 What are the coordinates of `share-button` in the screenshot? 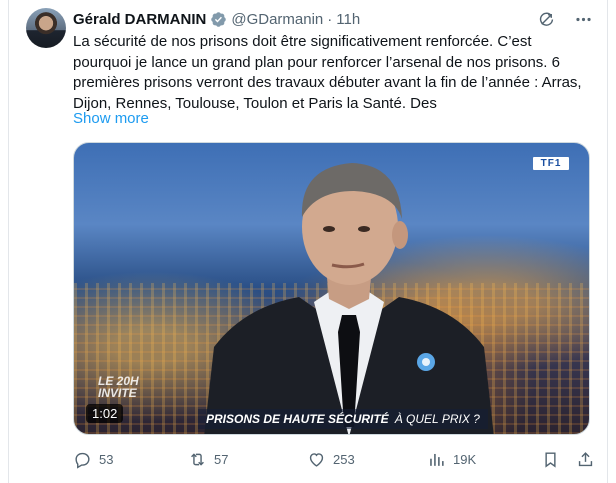 It's located at (585, 459).